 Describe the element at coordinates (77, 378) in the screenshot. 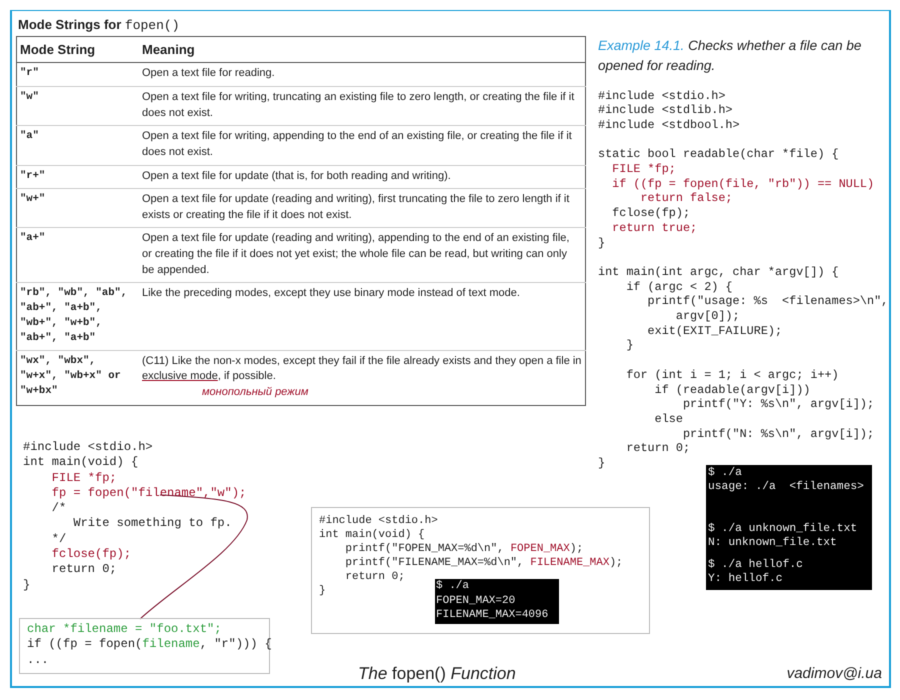

I see `table-cell: "wx", "wbx", "w+x", "wb+x" or "w+bx"` at that location.